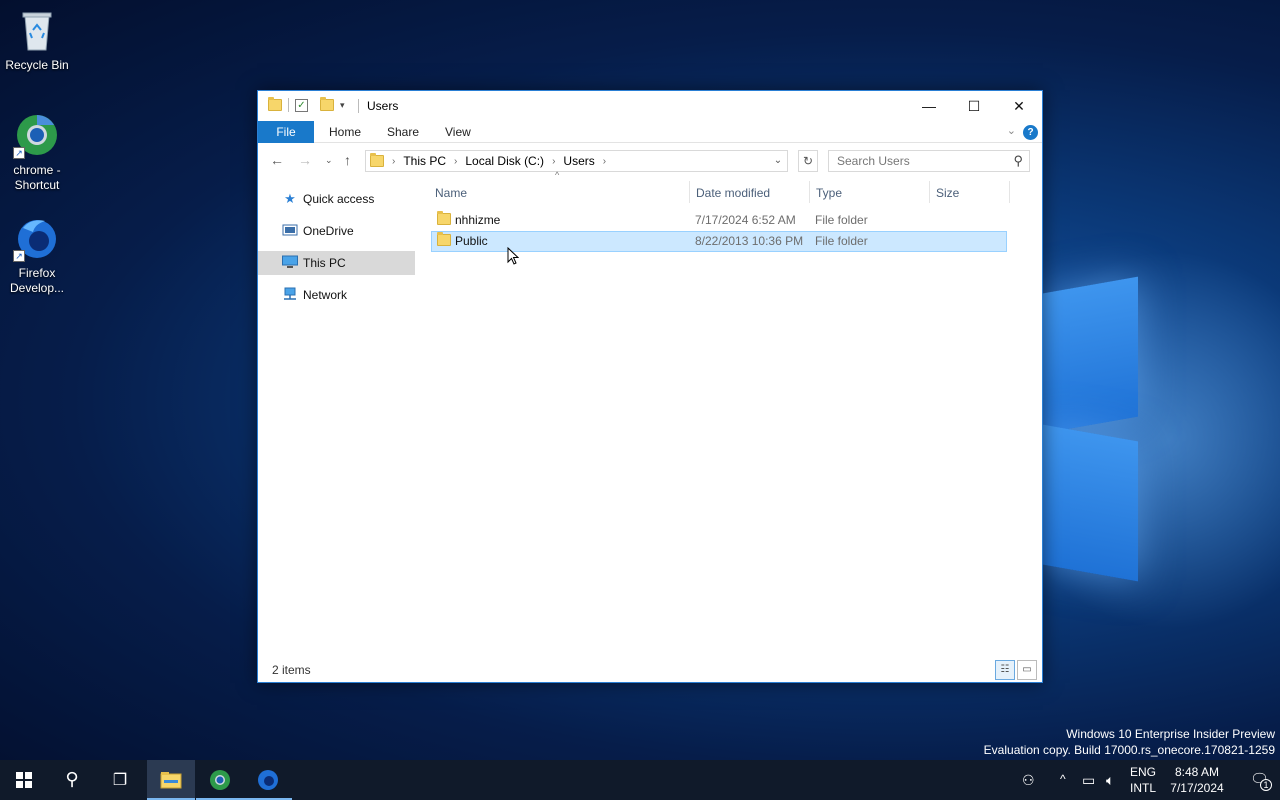 The height and width of the screenshot is (800, 1280). What do you see at coordinates (829, 193) in the screenshot?
I see `column-header-type: Type` at bounding box center [829, 193].